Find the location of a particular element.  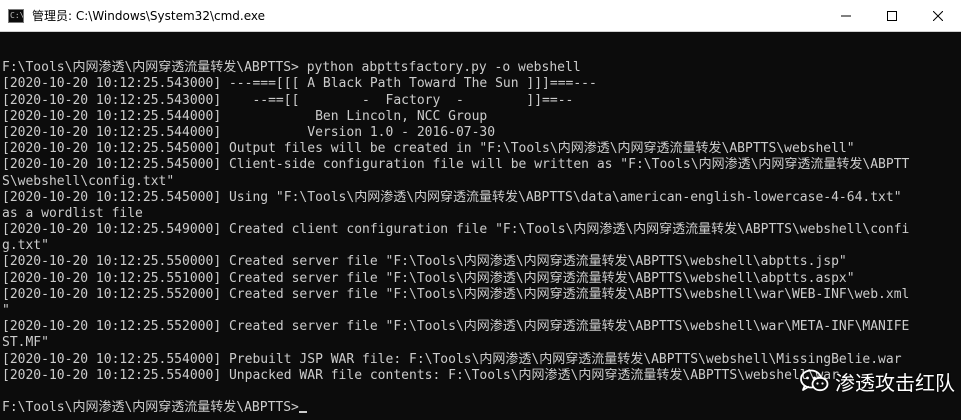

console-line: S\webshell\config.txt" is located at coordinates (88, 181).